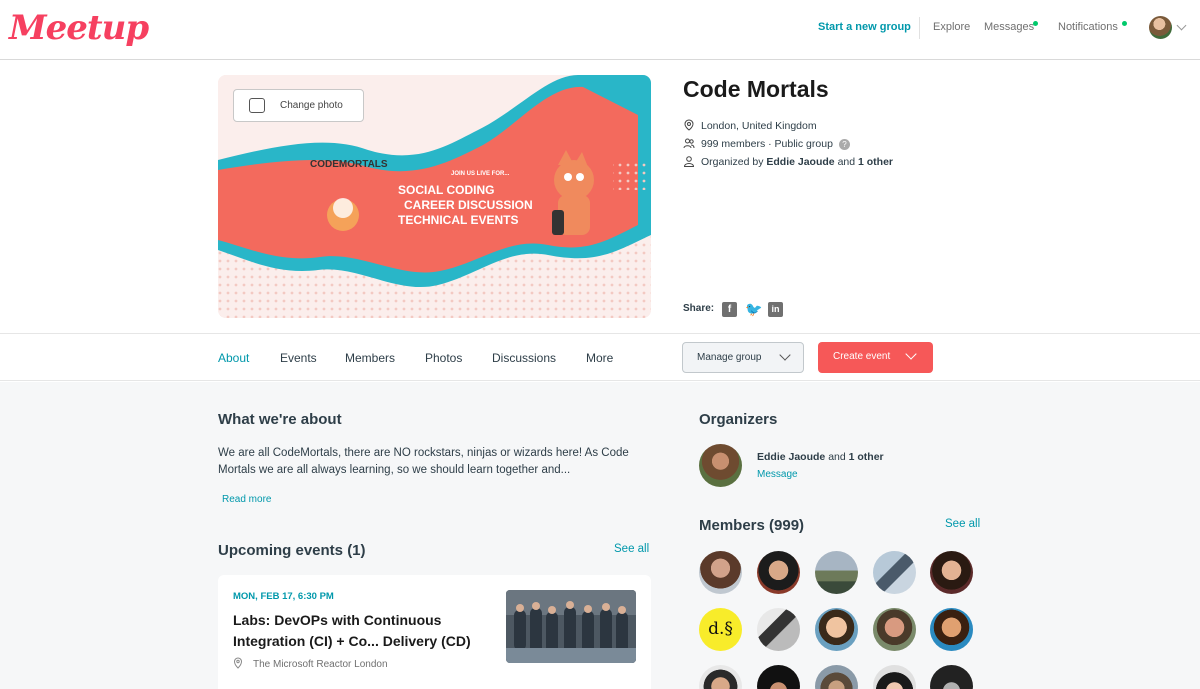  I want to click on member-avatar-initials: d.§, so click(720, 629).